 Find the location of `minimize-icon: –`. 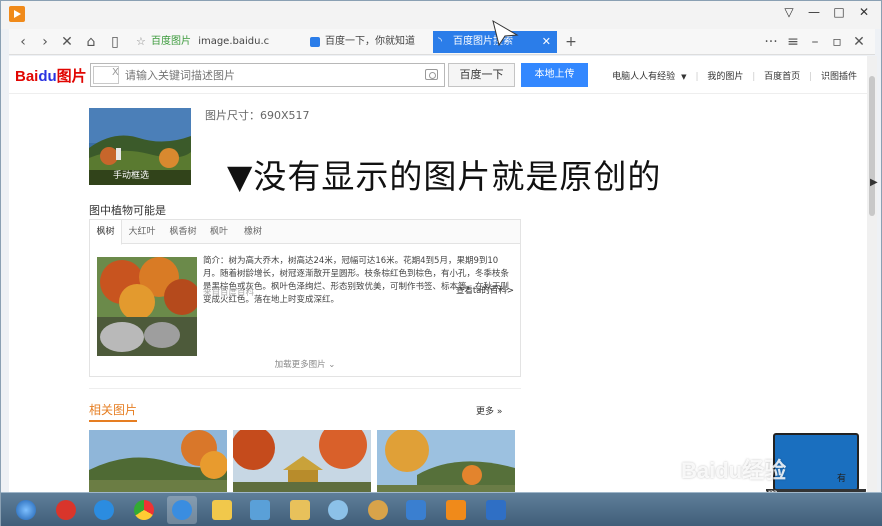

minimize-icon: – is located at coordinates (815, 42).